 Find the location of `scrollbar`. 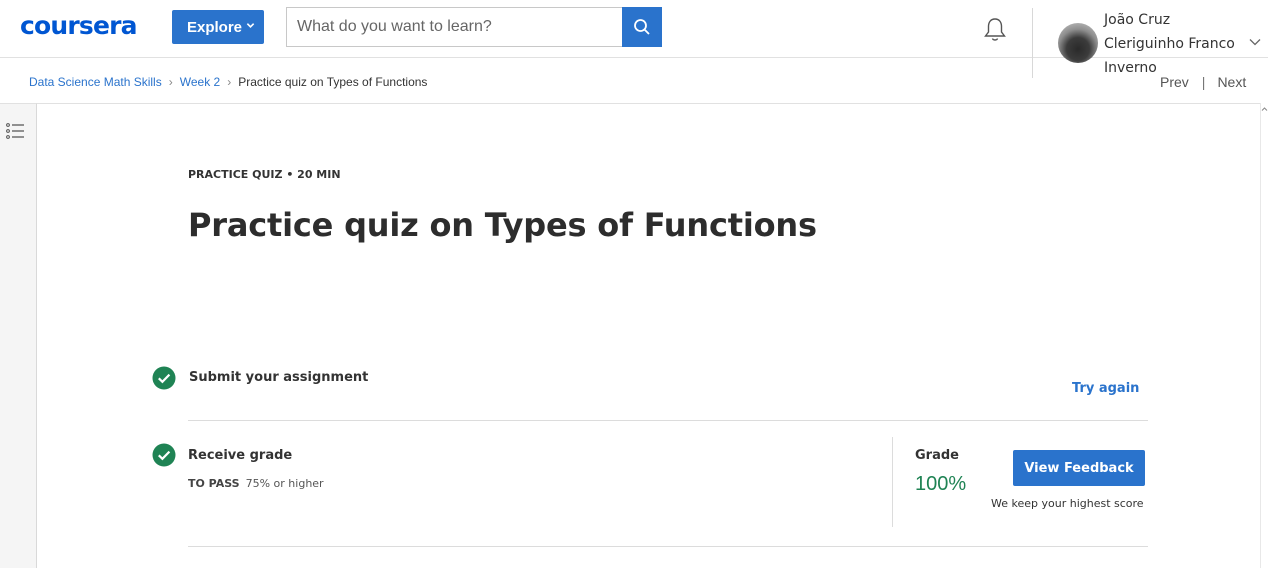

scrollbar is located at coordinates (1264, 335).